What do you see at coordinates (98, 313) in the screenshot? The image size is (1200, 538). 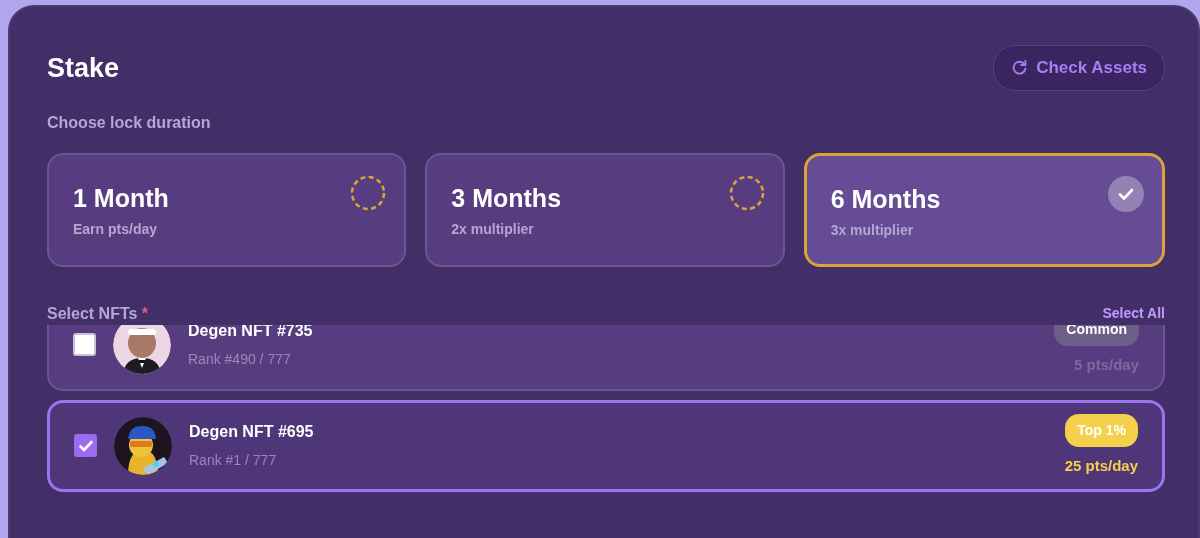 I see `section-label: Select NFTs *` at bounding box center [98, 313].